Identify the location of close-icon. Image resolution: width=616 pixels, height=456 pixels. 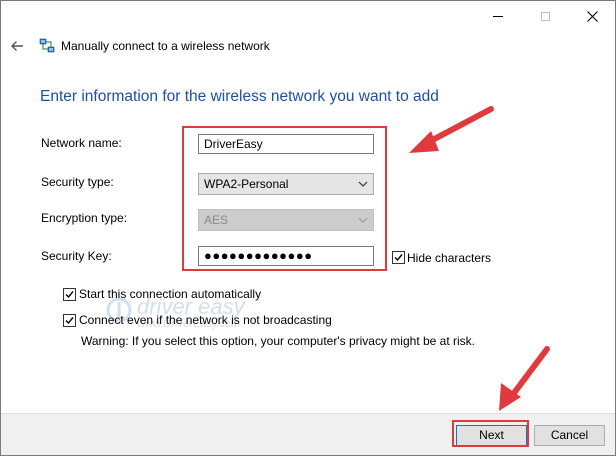
(592, 16).